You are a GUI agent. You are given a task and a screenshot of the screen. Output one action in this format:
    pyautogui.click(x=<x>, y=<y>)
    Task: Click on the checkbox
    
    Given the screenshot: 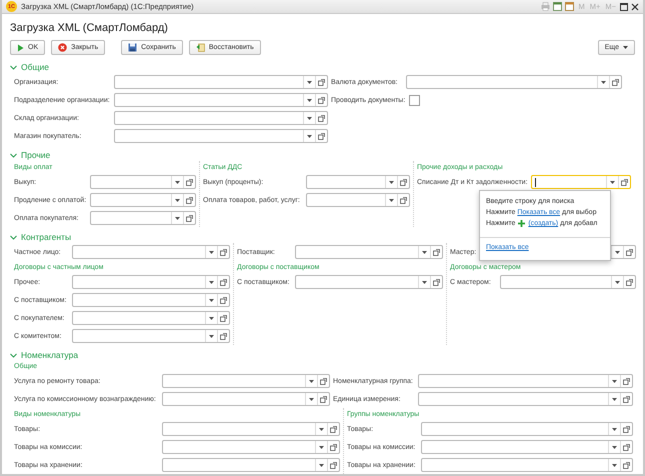 What is the action you would take?
    pyautogui.click(x=414, y=100)
    